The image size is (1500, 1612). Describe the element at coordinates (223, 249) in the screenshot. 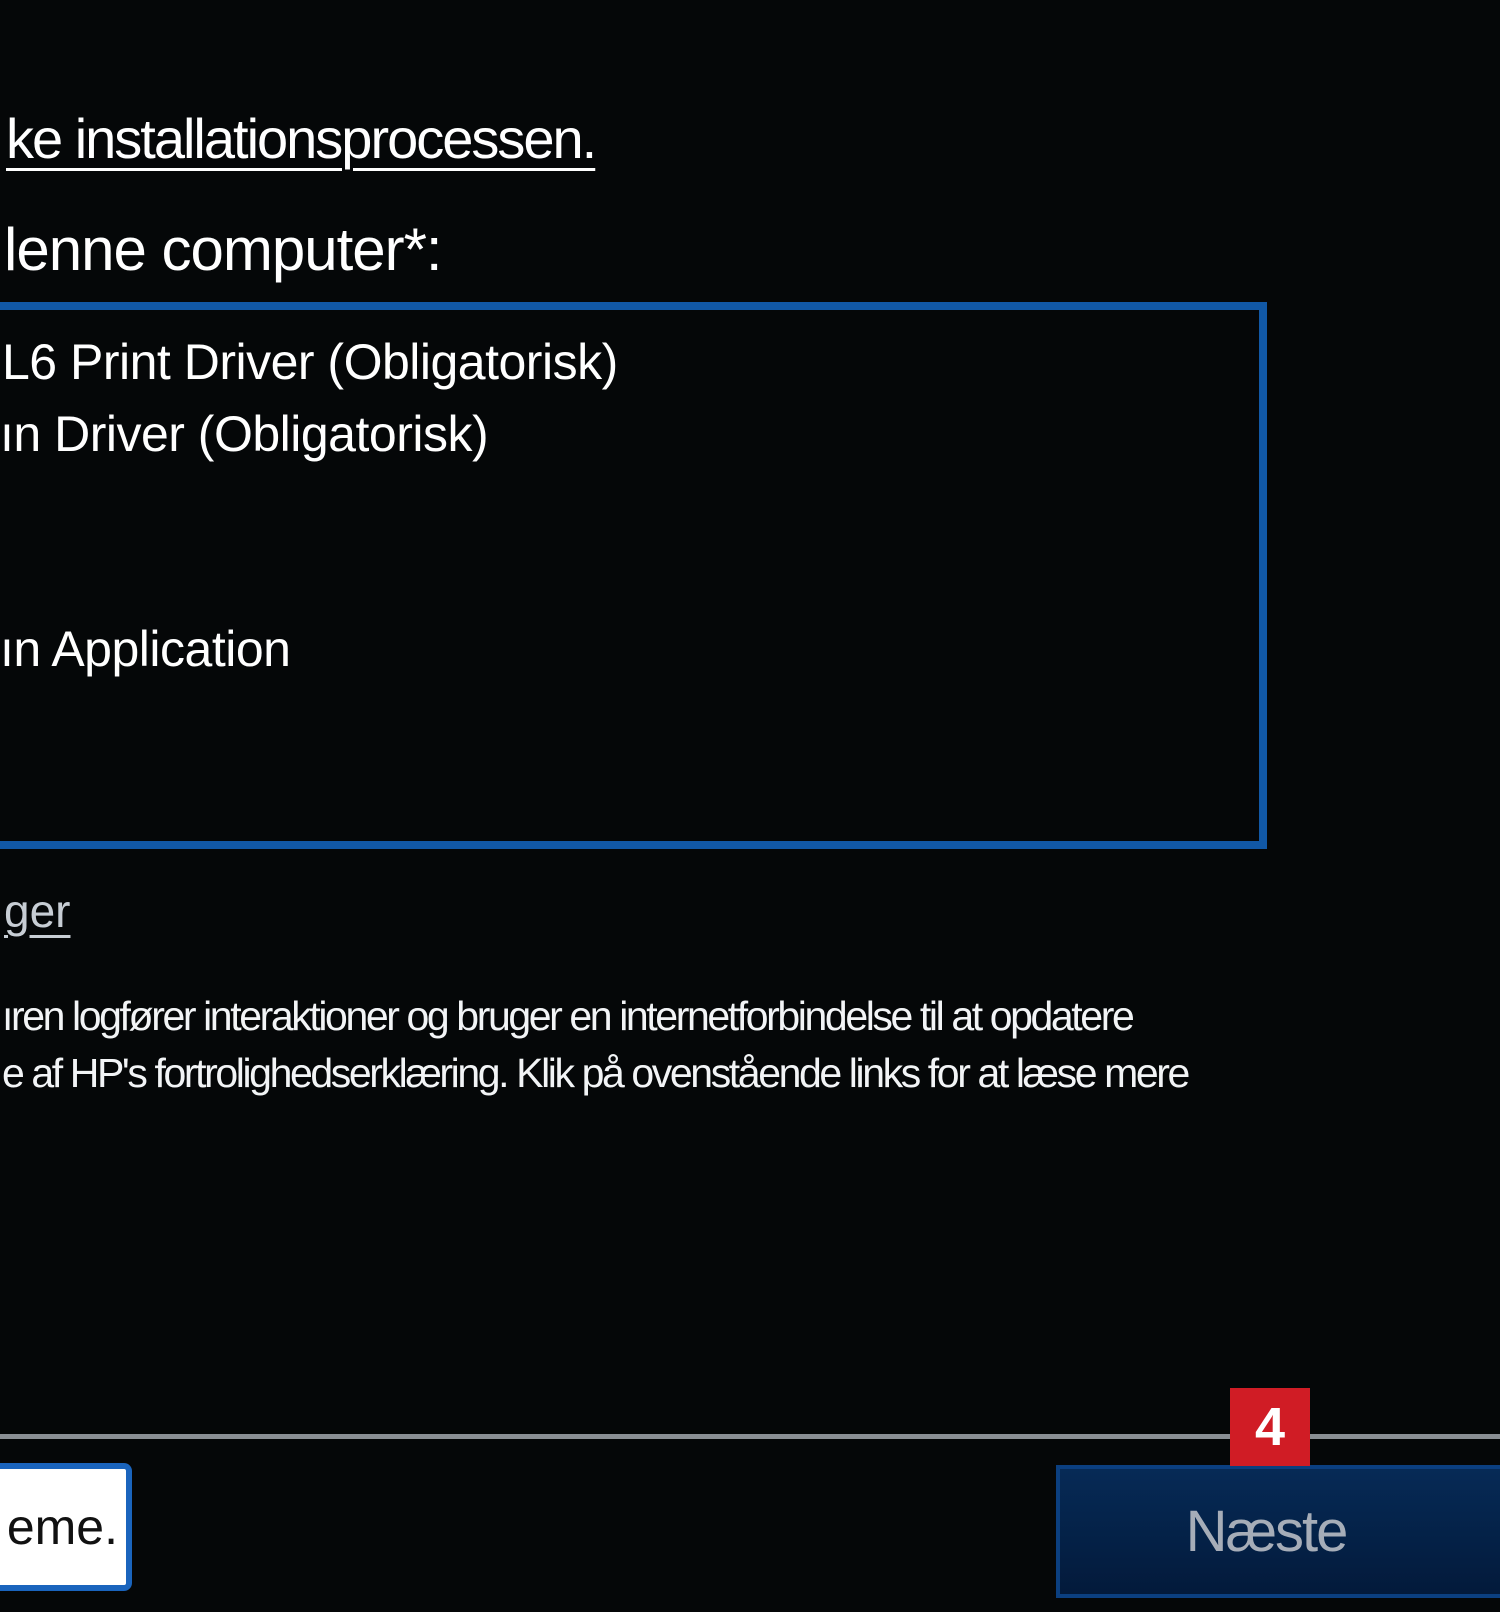

I see `section-heading: lenne computer*:` at that location.